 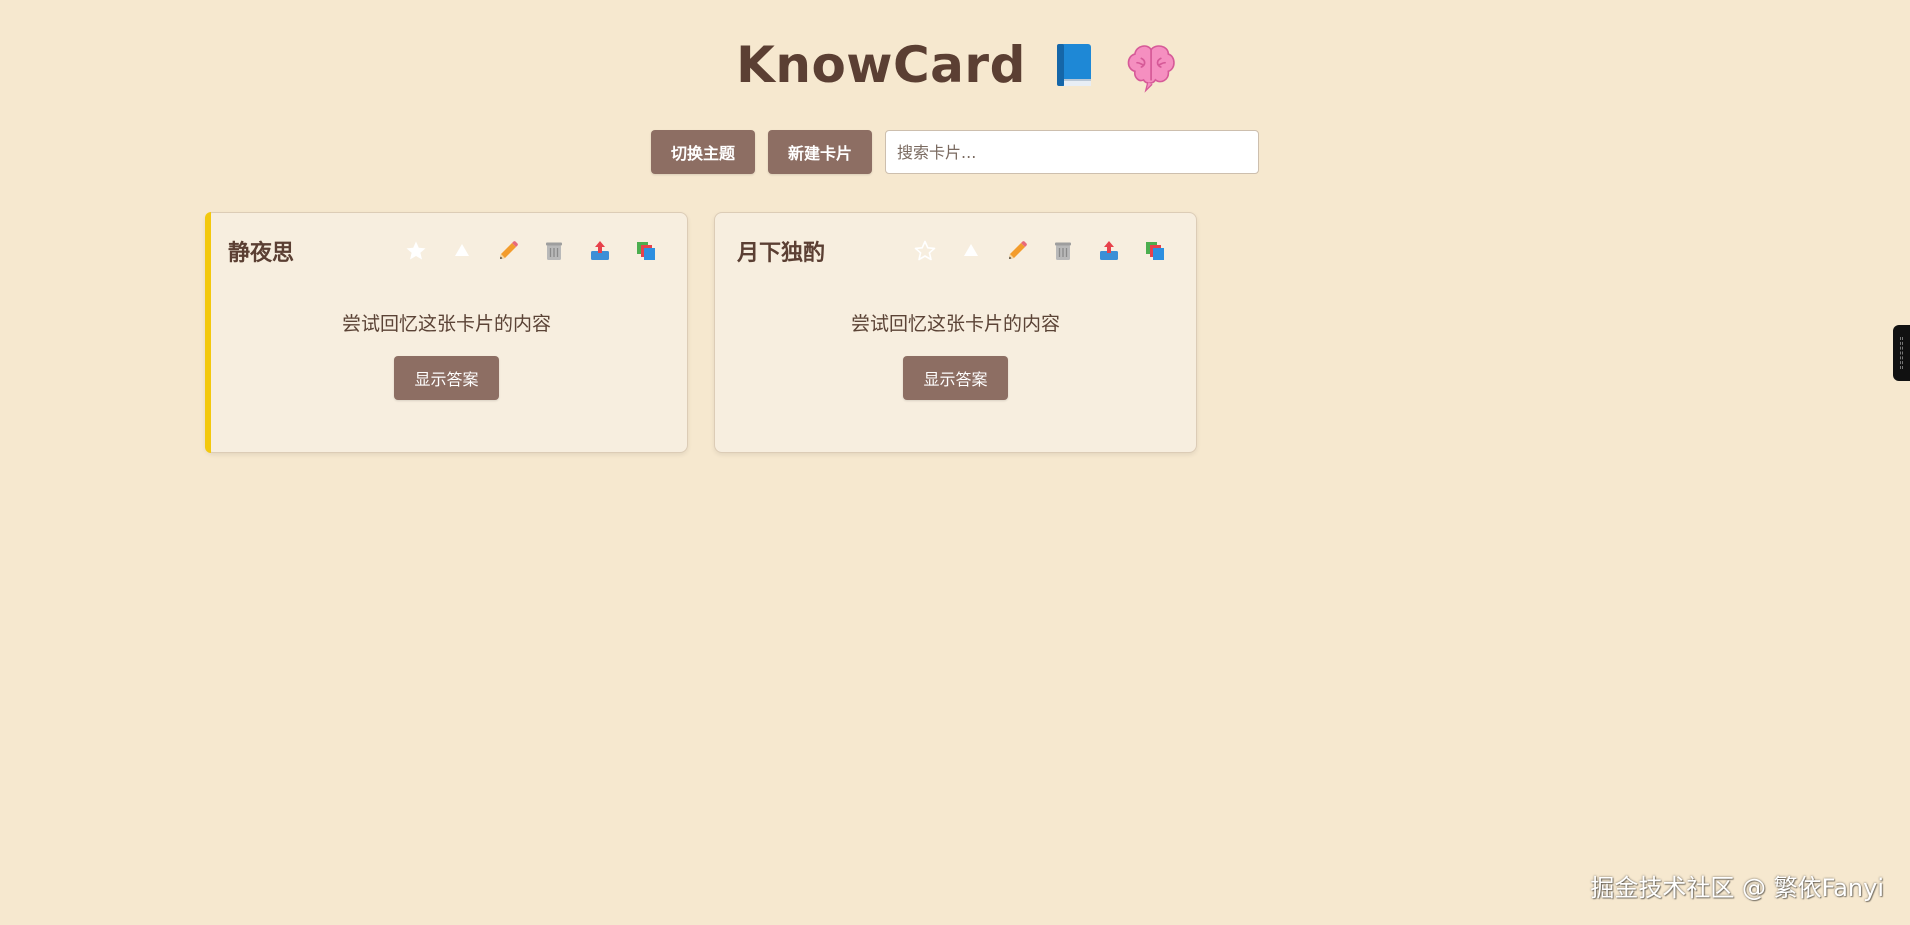 I want to click on app-title: KnowCard, so click(x=881, y=65).